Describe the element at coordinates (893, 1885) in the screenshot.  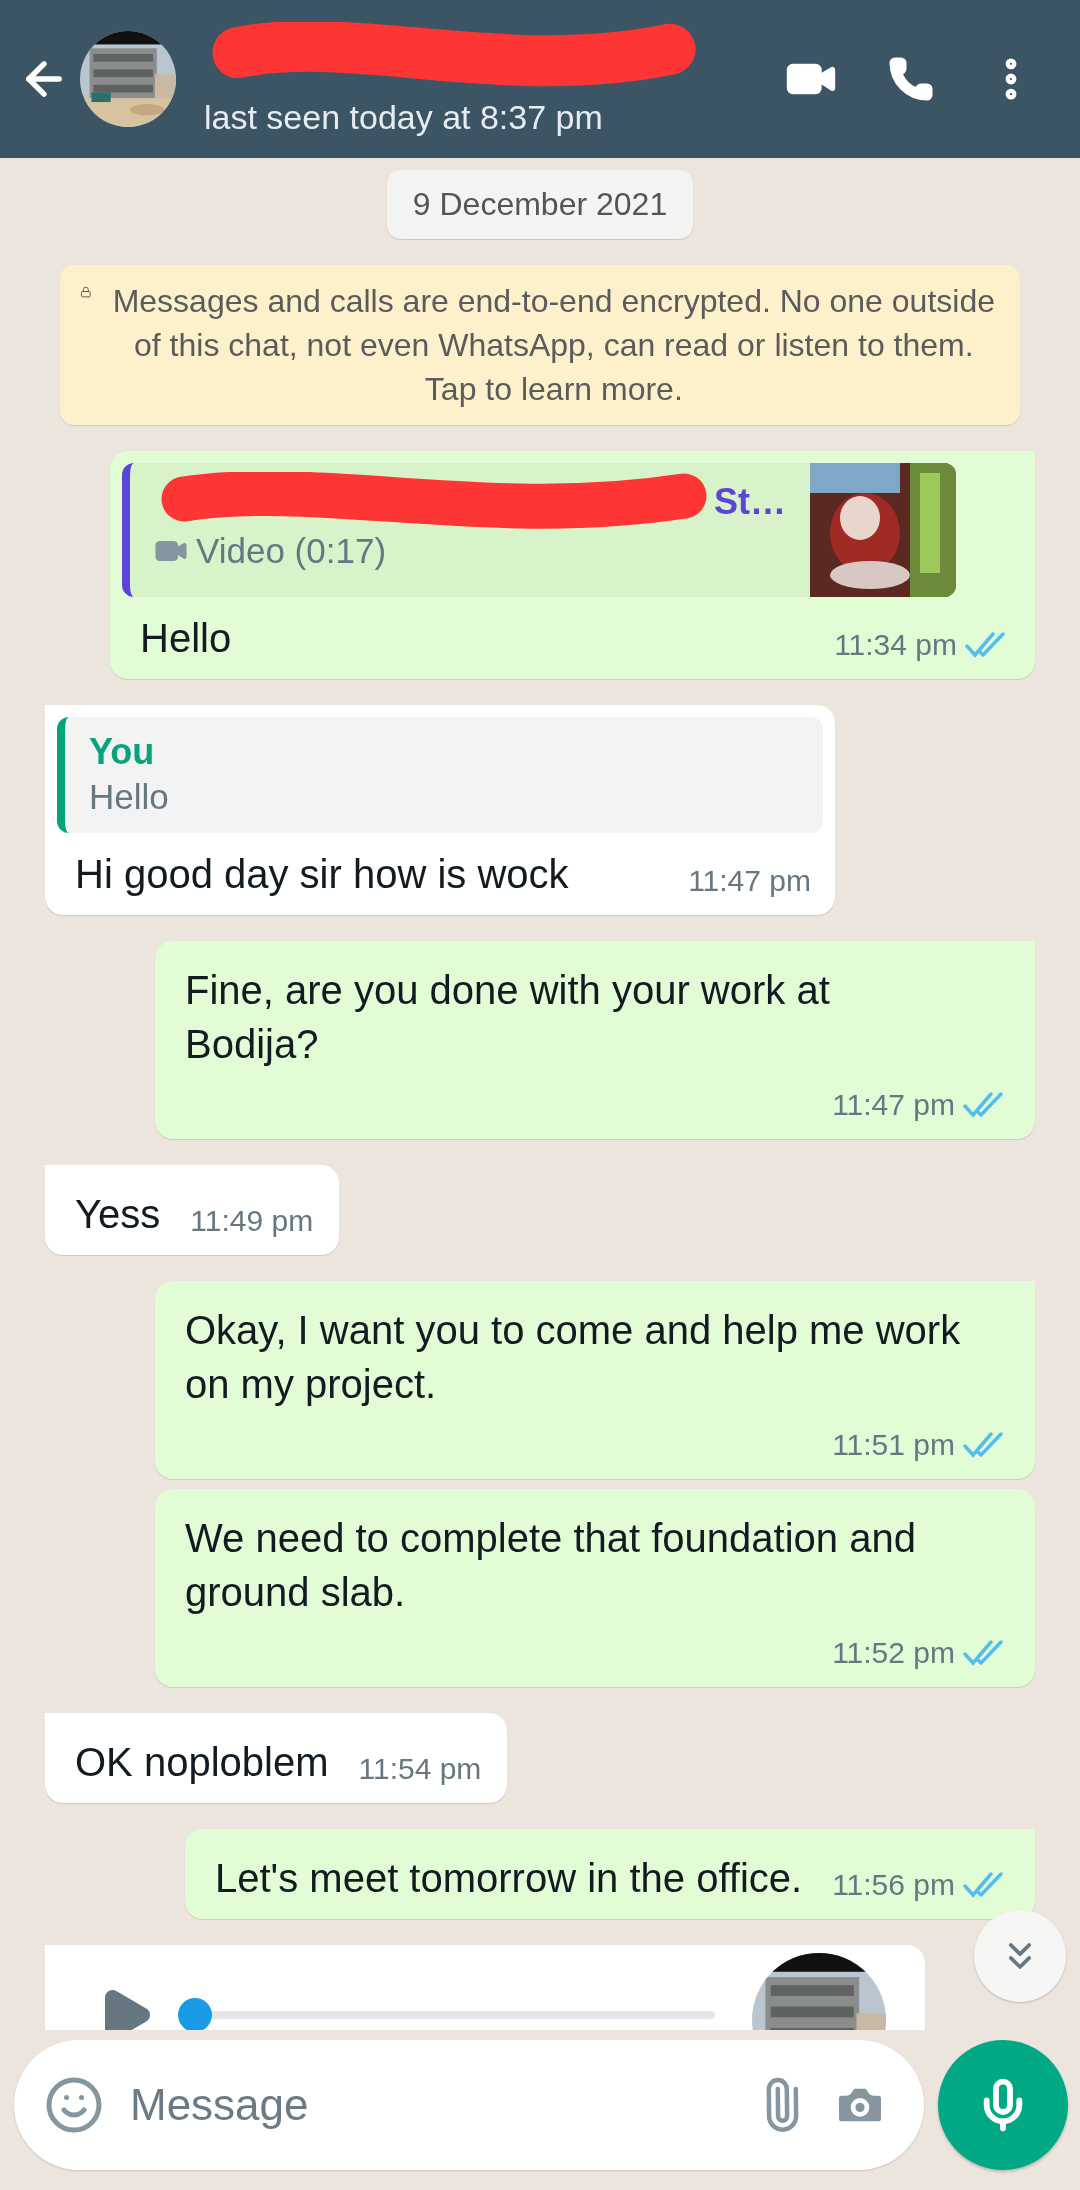
I see `message-time: 11:56 pm` at that location.